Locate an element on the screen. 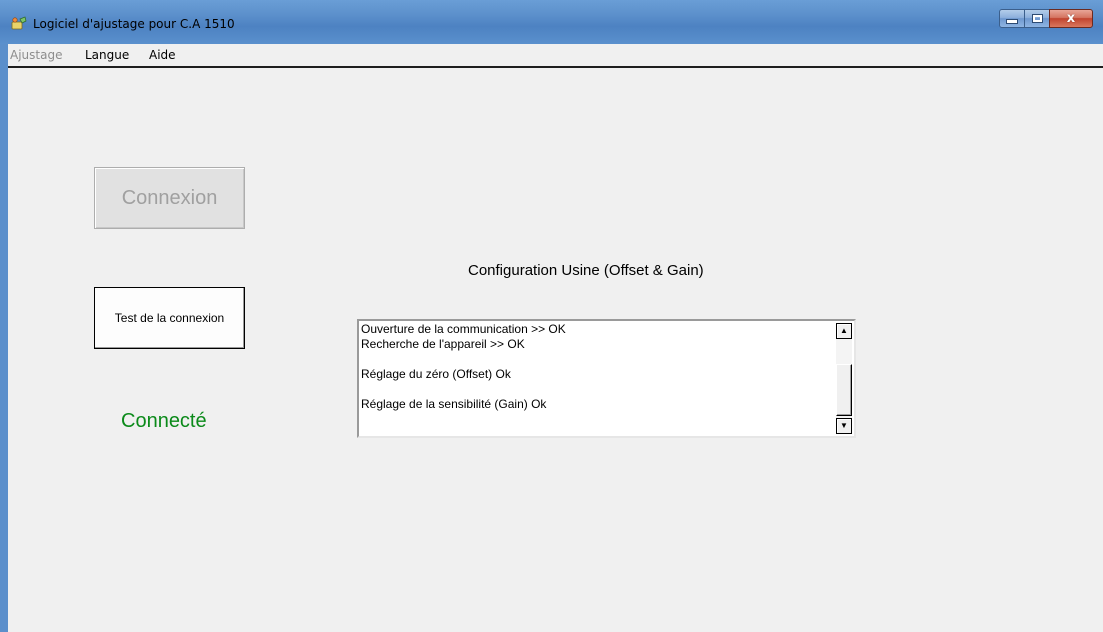 The width and height of the screenshot is (1103, 632). section-title: Configuration Usine (Offset & Gain) is located at coordinates (586, 270).